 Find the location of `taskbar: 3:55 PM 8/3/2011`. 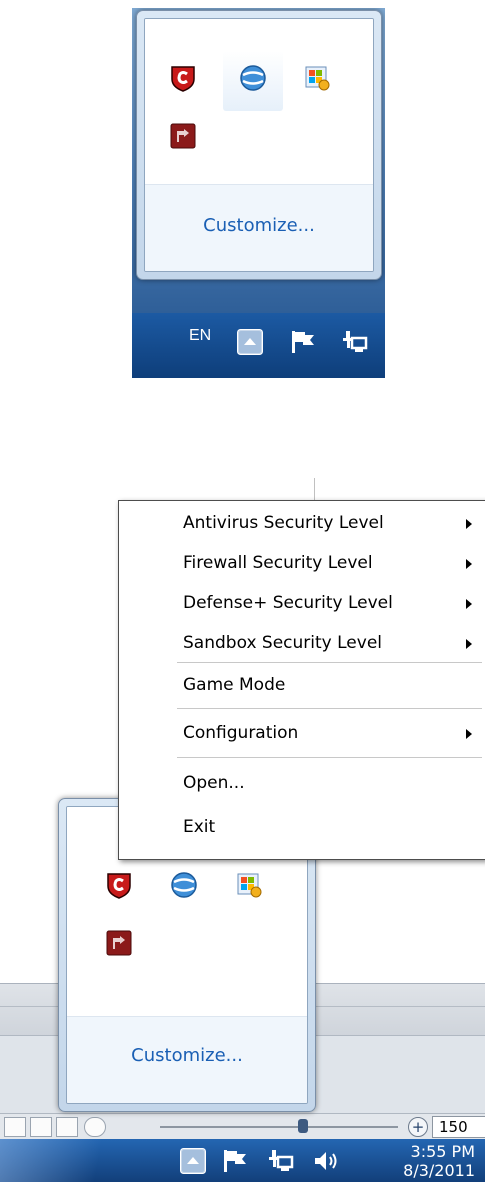

taskbar: 3:55 PM 8/3/2011 is located at coordinates (242, 1160).